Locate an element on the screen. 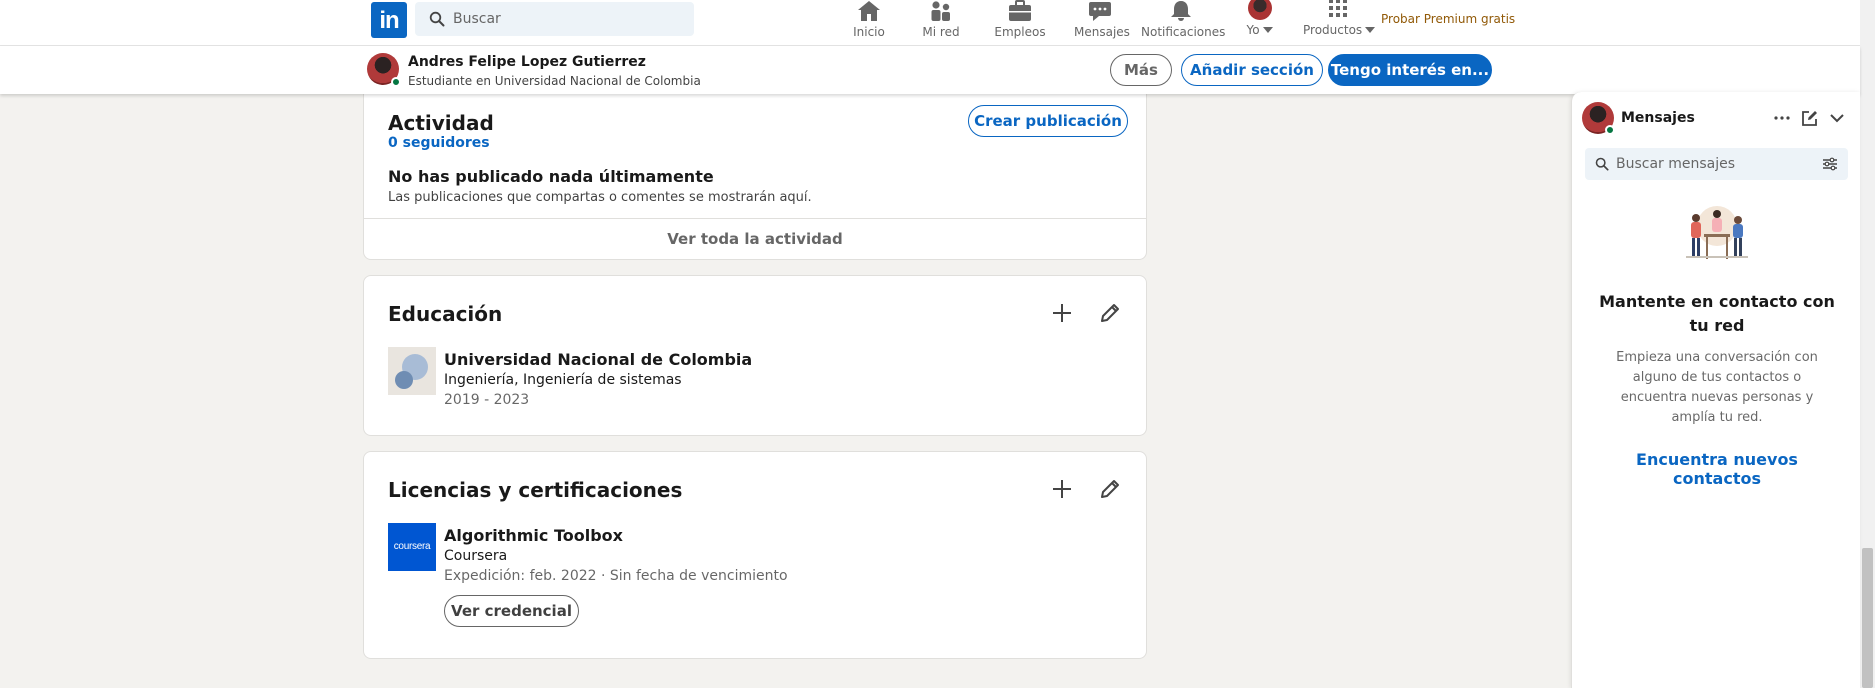  education-dates: 2019 - 2023 is located at coordinates (487, 400).